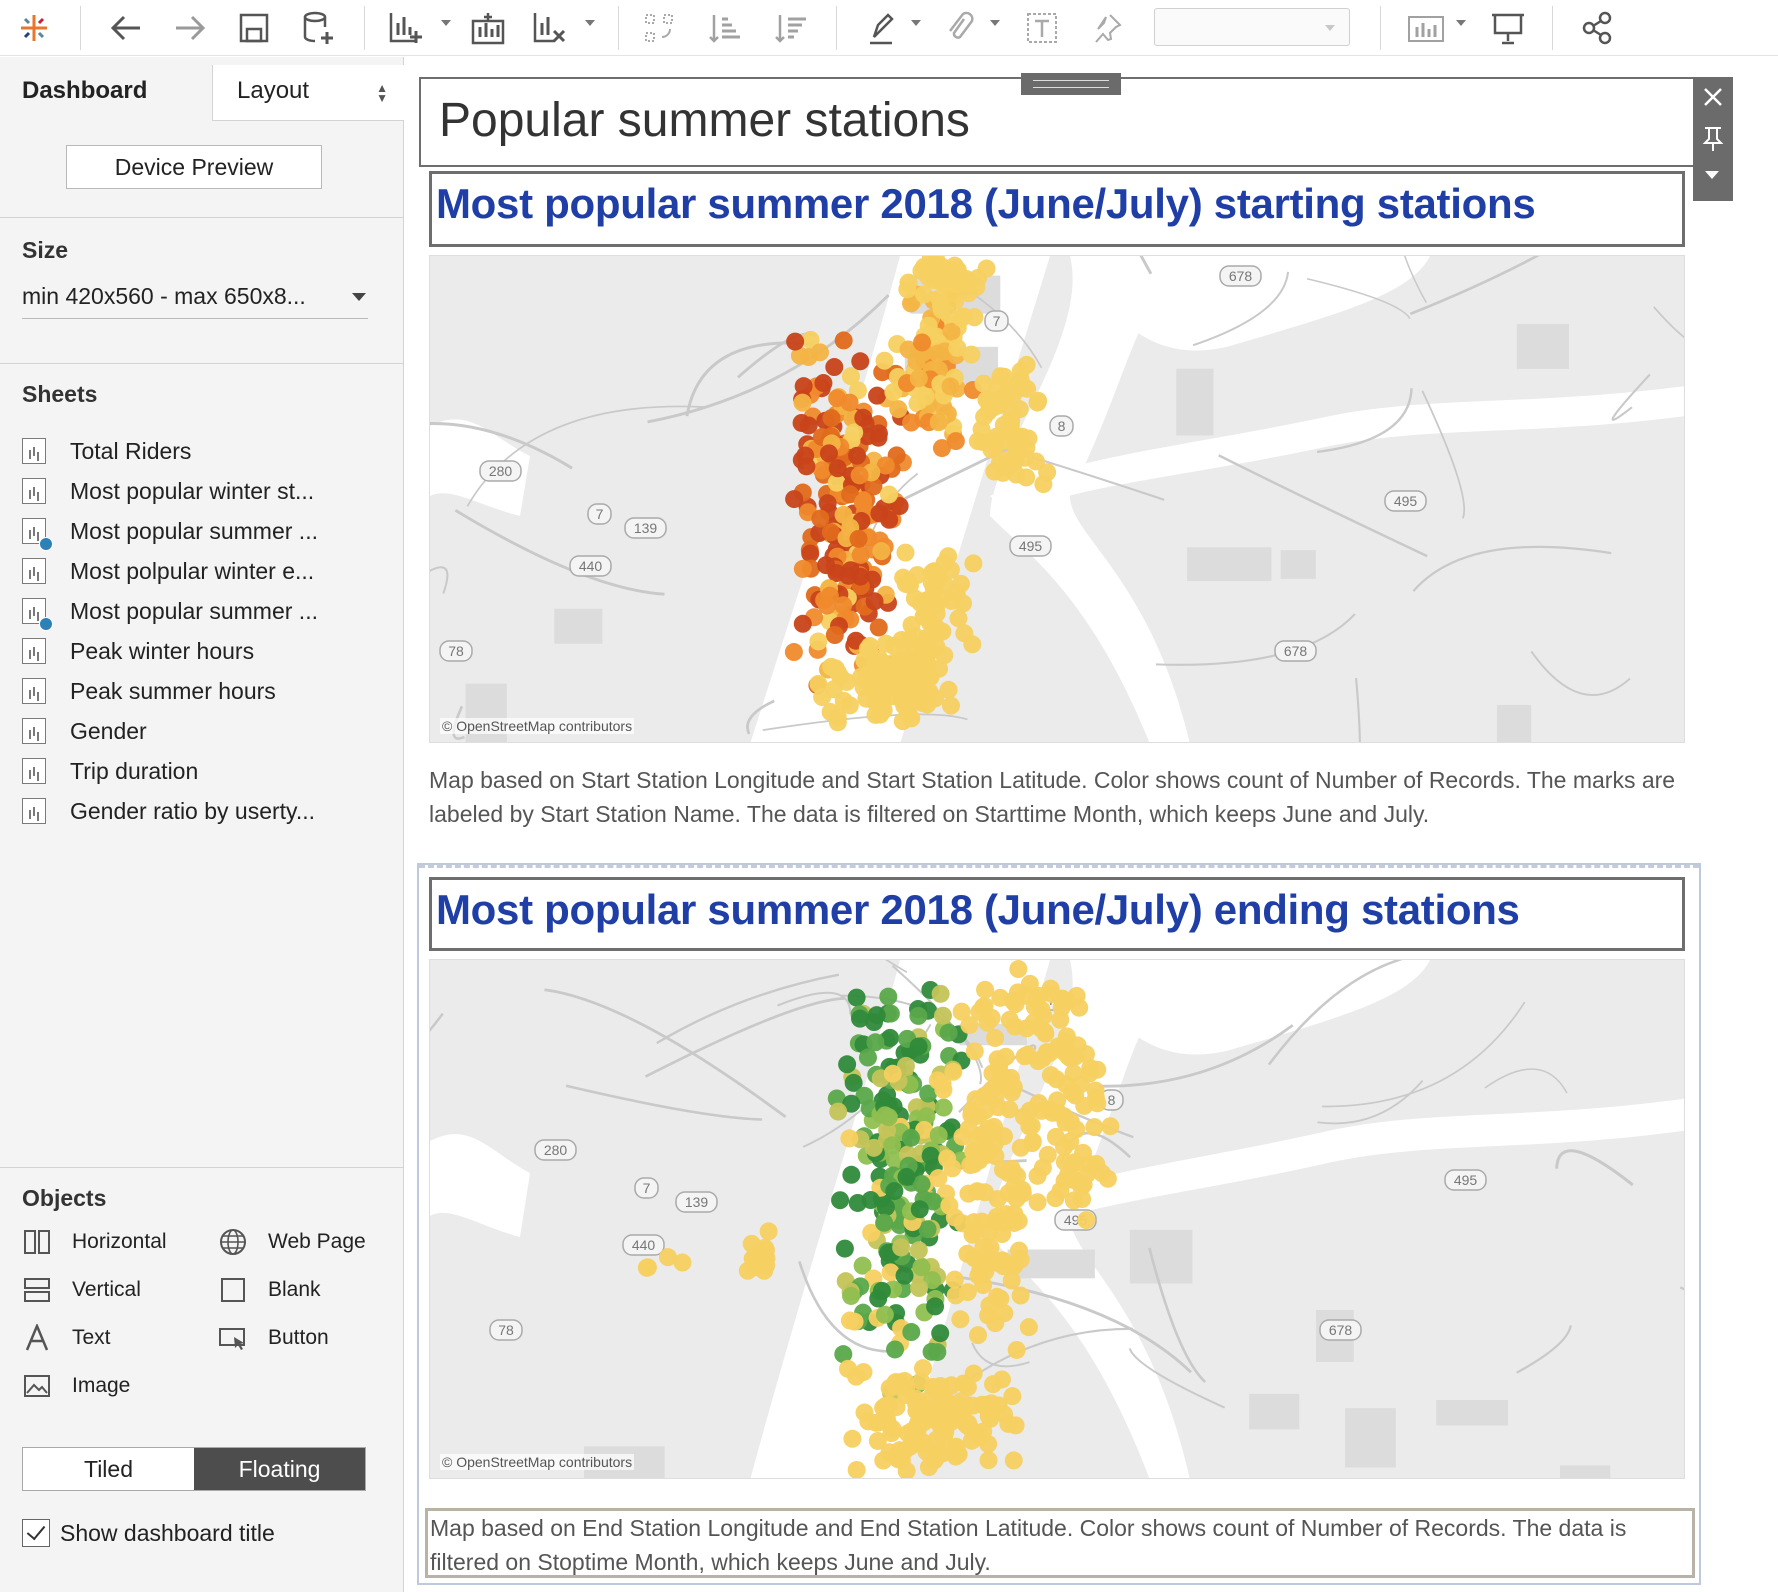  I want to click on show-me-icon, so click(1427, 28).